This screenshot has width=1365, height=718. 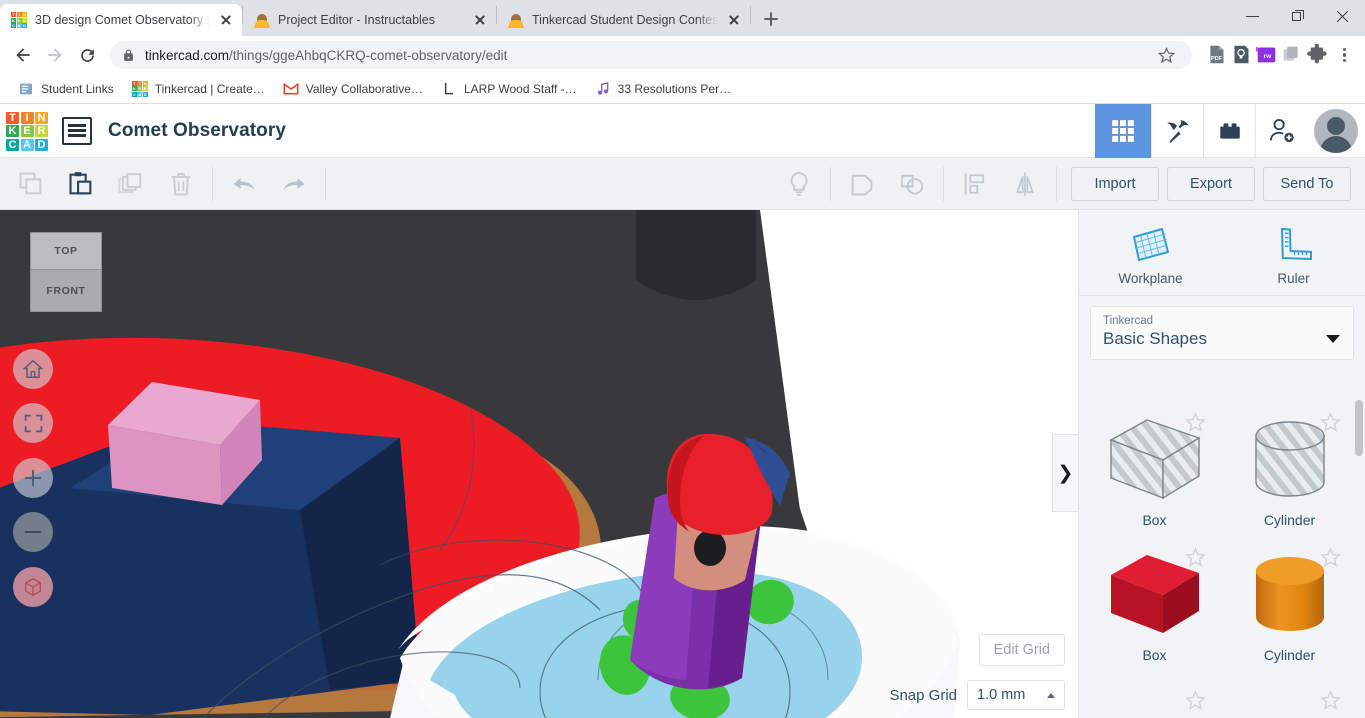 I want to click on url-host: tinkercad.com, so click(x=187, y=55).